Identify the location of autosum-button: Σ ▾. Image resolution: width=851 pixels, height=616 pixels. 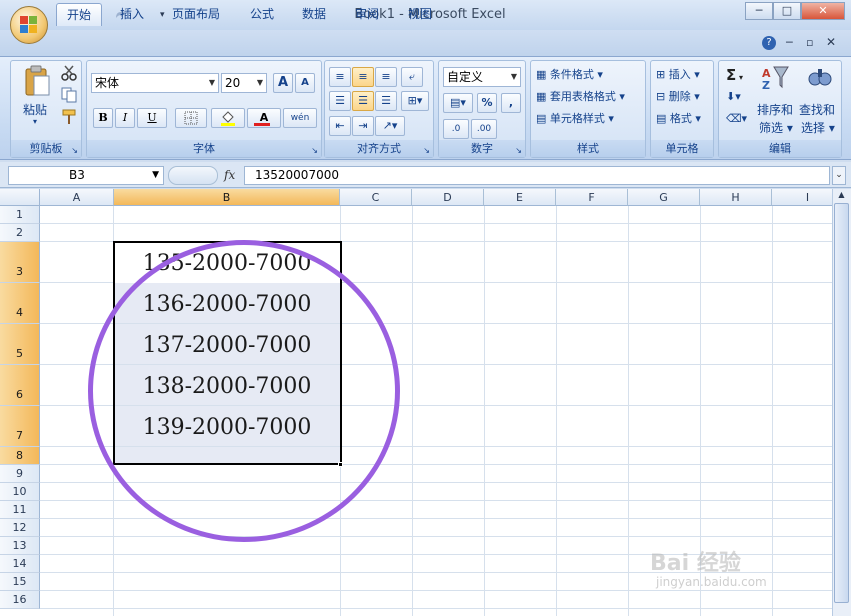
(734, 75).